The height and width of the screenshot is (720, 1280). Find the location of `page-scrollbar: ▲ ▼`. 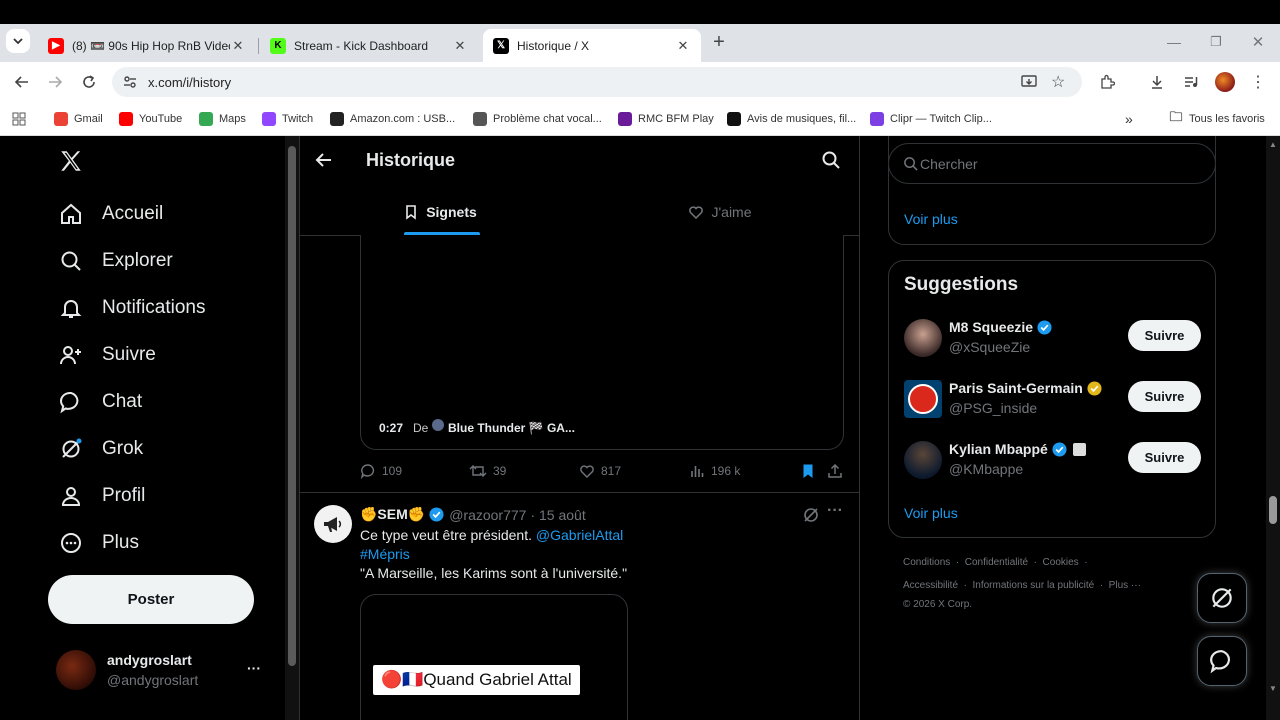

page-scrollbar: ▲ ▼ is located at coordinates (1273, 428).